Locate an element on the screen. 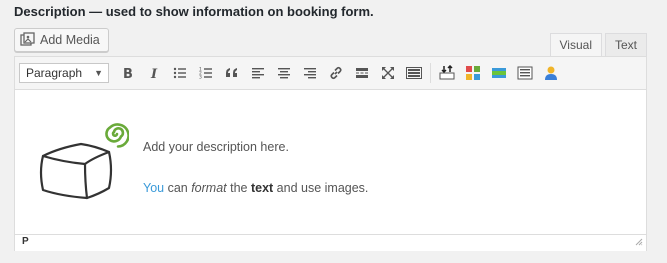 This screenshot has width=667, height=263. editor-statusbar: P is located at coordinates (330, 242).